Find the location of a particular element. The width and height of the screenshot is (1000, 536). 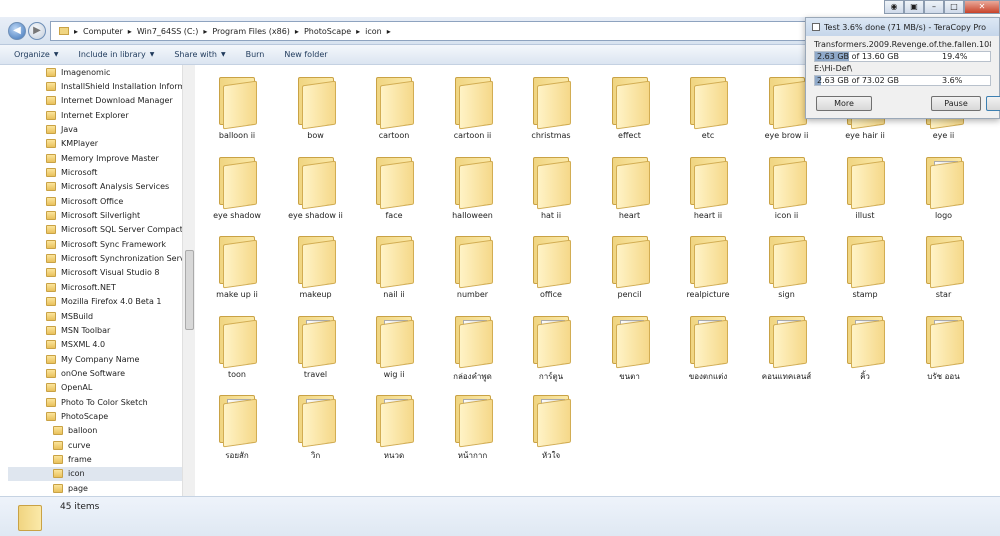

folder-item: eye shadow ii is located at coordinates (316, 186).